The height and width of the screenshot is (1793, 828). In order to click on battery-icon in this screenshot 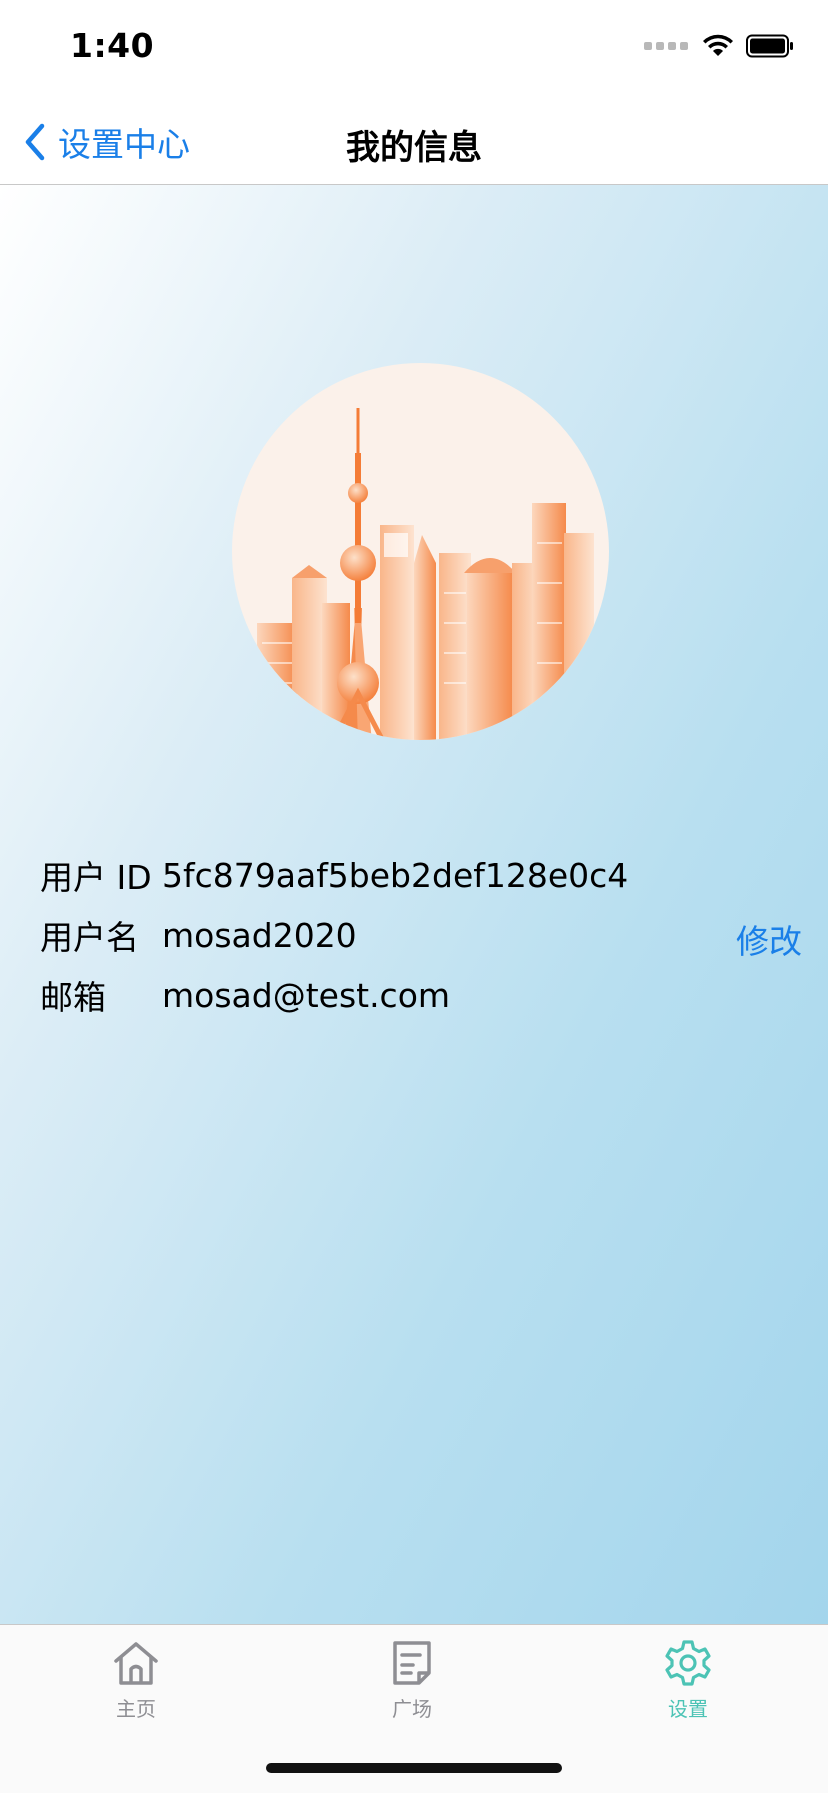, I will do `click(769, 46)`.